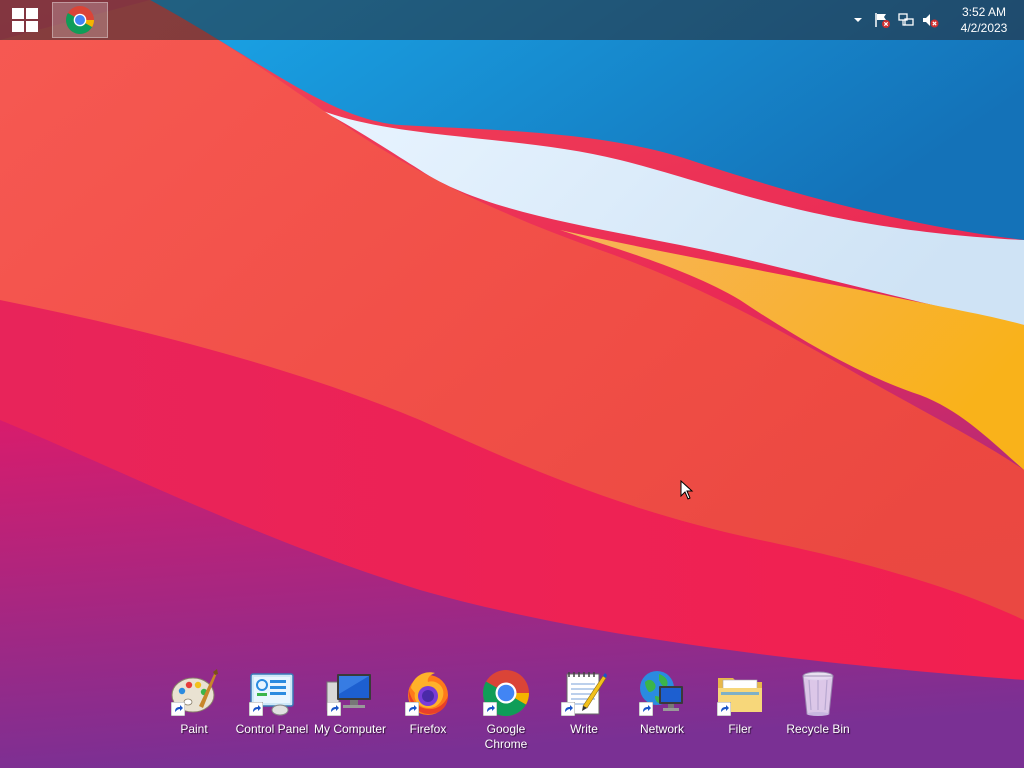 The image size is (1024, 768). What do you see at coordinates (512, 20) in the screenshot?
I see `taskbar: 3:52 AM 4/2/2023` at bounding box center [512, 20].